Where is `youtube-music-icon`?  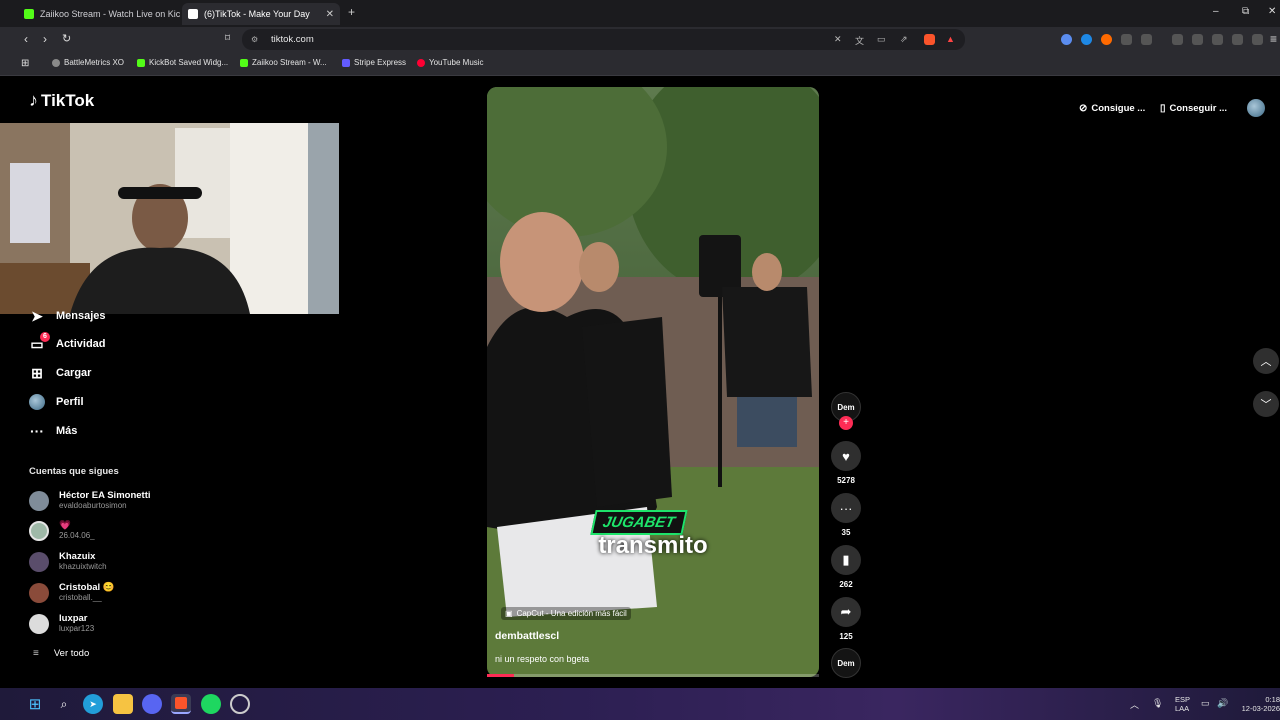 youtube-music-icon is located at coordinates (421, 62).